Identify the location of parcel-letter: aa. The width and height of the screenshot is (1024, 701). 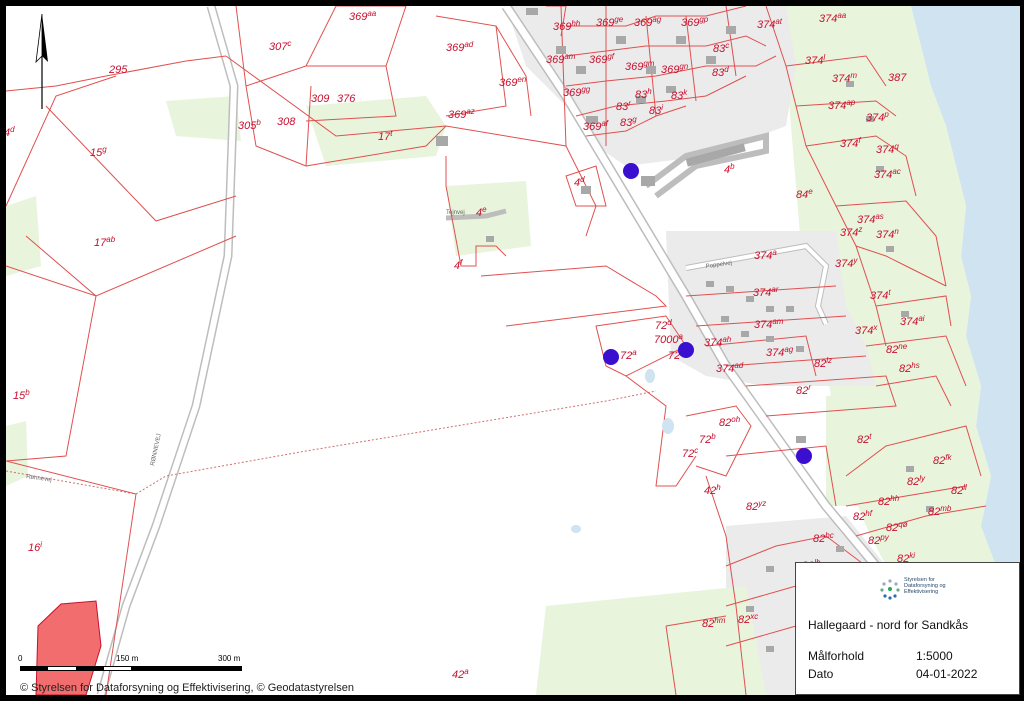
(371, 13).